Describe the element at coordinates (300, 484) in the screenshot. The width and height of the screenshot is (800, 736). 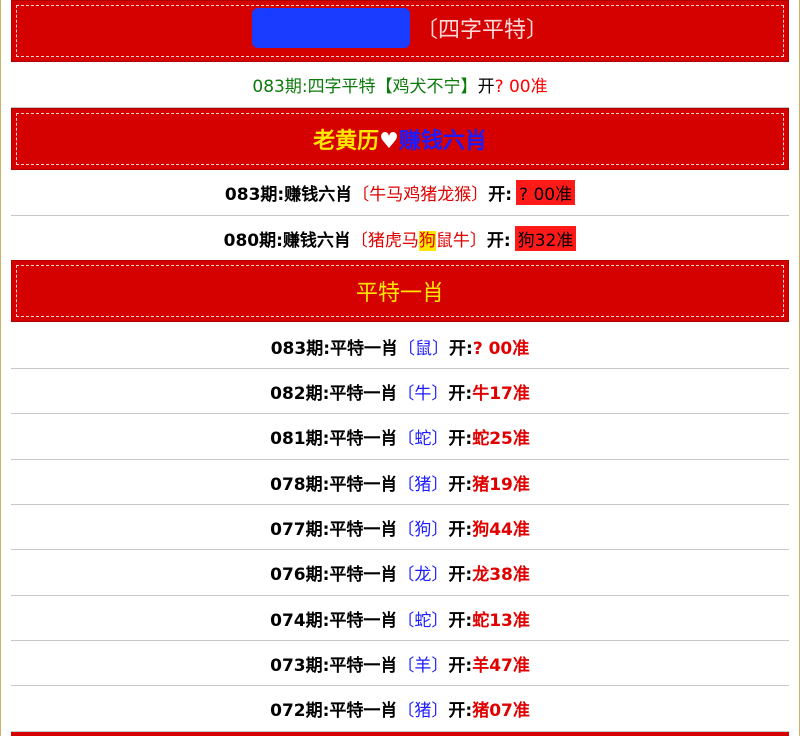
I see `row-period: 078期:` at that location.